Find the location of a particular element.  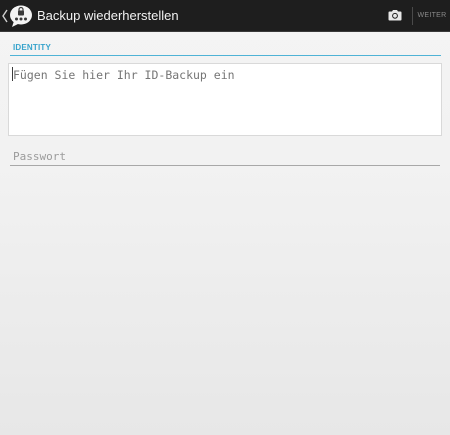

action-bar-divider is located at coordinates (412, 16).